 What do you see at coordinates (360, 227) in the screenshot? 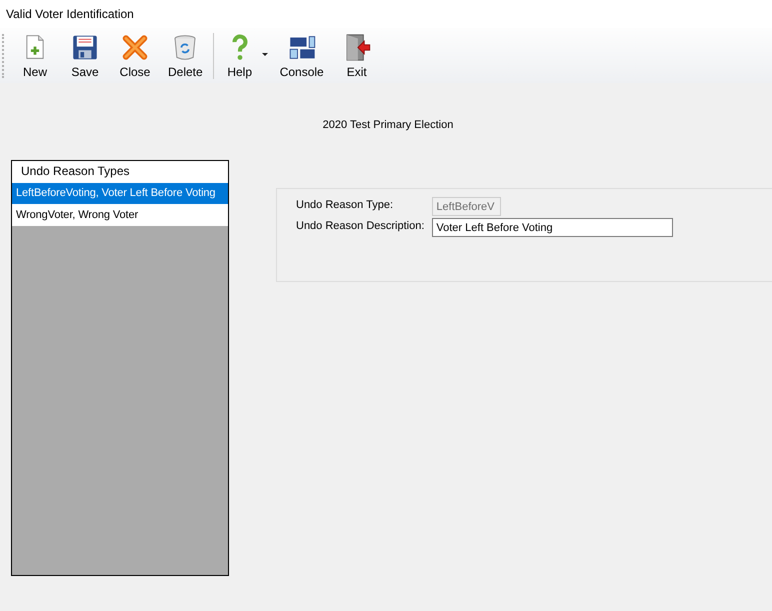
I see `field-label: Undo Reason Description:` at bounding box center [360, 227].